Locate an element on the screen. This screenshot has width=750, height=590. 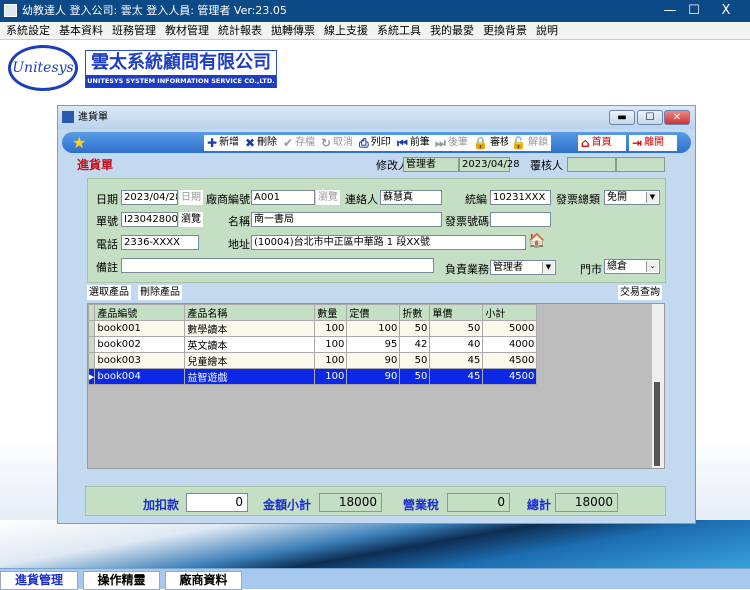
menu-item: 線上支援 is located at coordinates (346, 30).